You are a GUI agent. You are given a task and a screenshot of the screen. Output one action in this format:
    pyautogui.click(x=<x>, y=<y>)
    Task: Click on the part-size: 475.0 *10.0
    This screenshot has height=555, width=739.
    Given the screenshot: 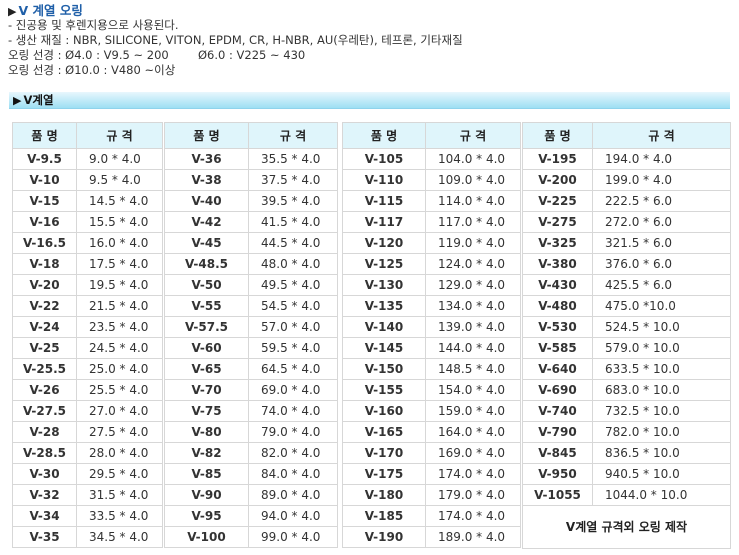 What is the action you would take?
    pyautogui.click(x=661, y=306)
    